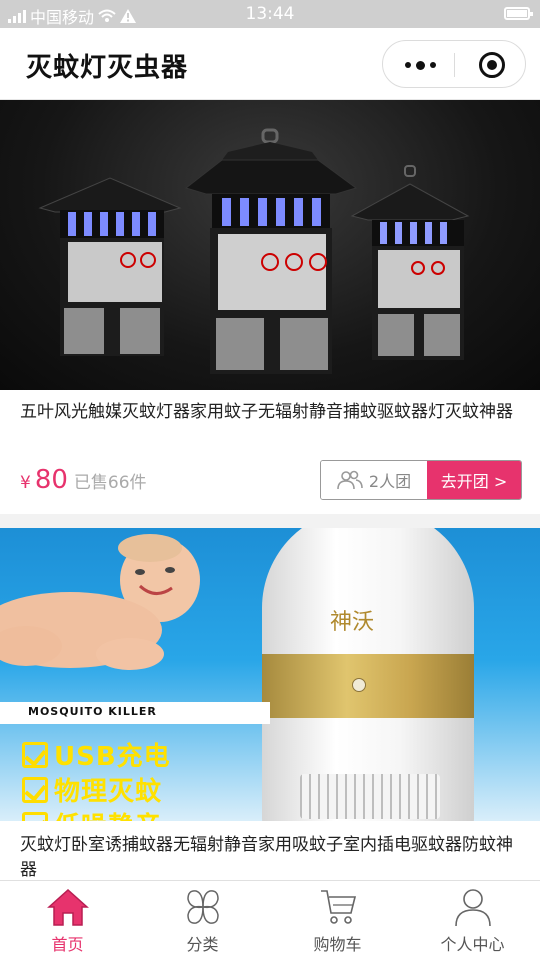 This screenshot has width=540, height=960. I want to click on user-icon, so click(472, 908).